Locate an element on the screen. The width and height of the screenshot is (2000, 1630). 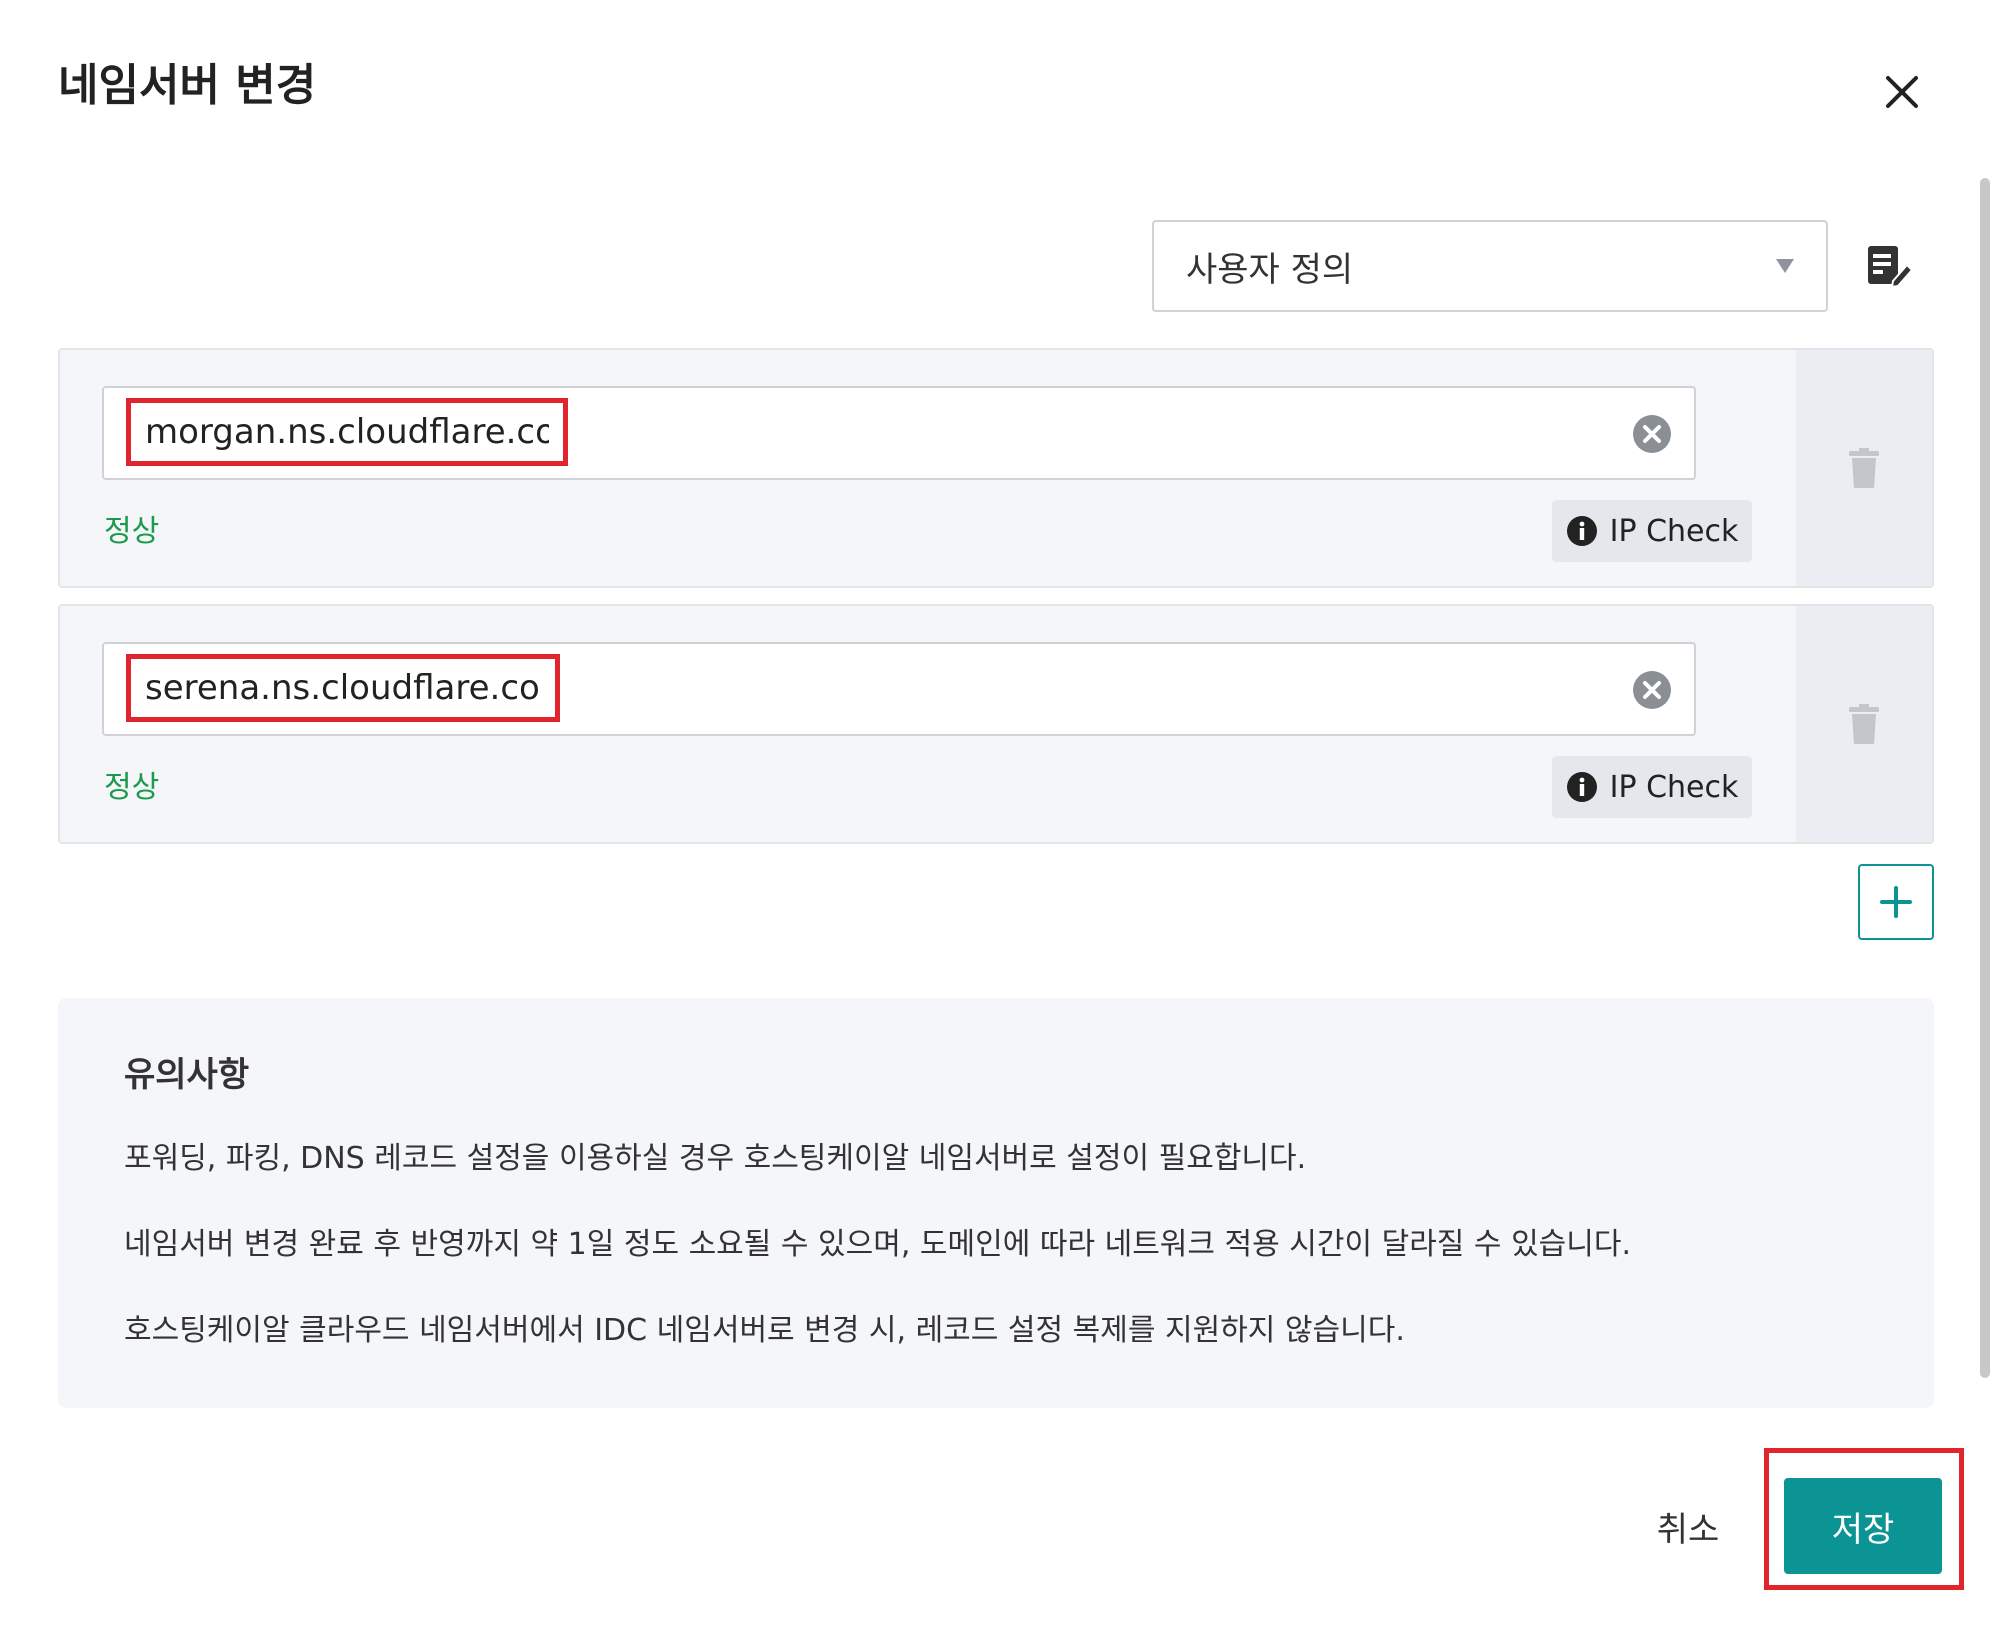
save-button: 저장 is located at coordinates (1863, 1526).